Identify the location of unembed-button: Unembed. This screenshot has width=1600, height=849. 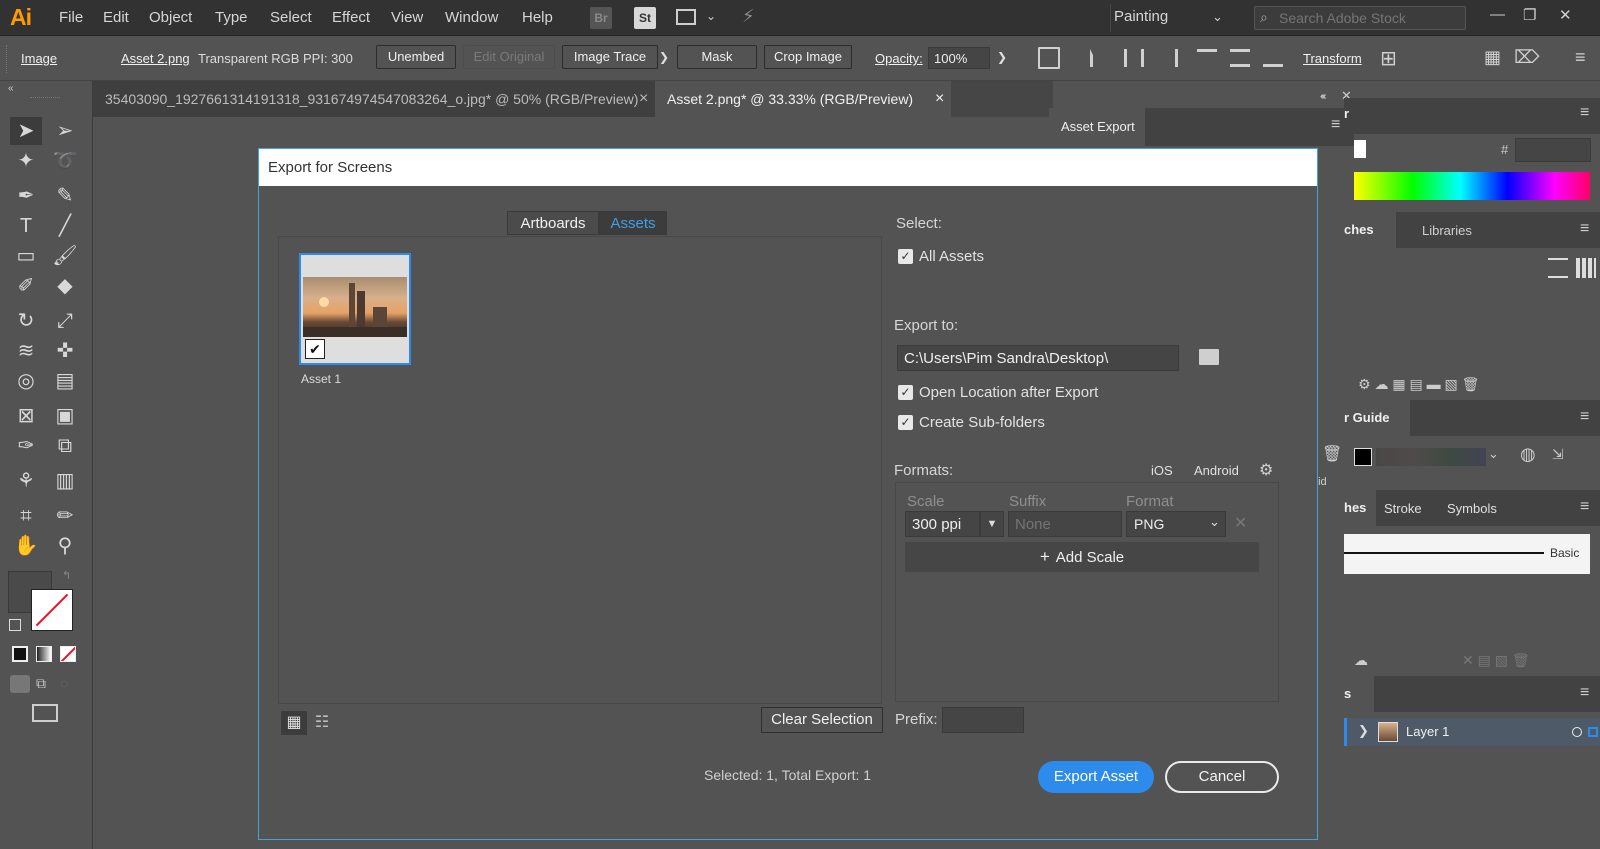
(416, 57).